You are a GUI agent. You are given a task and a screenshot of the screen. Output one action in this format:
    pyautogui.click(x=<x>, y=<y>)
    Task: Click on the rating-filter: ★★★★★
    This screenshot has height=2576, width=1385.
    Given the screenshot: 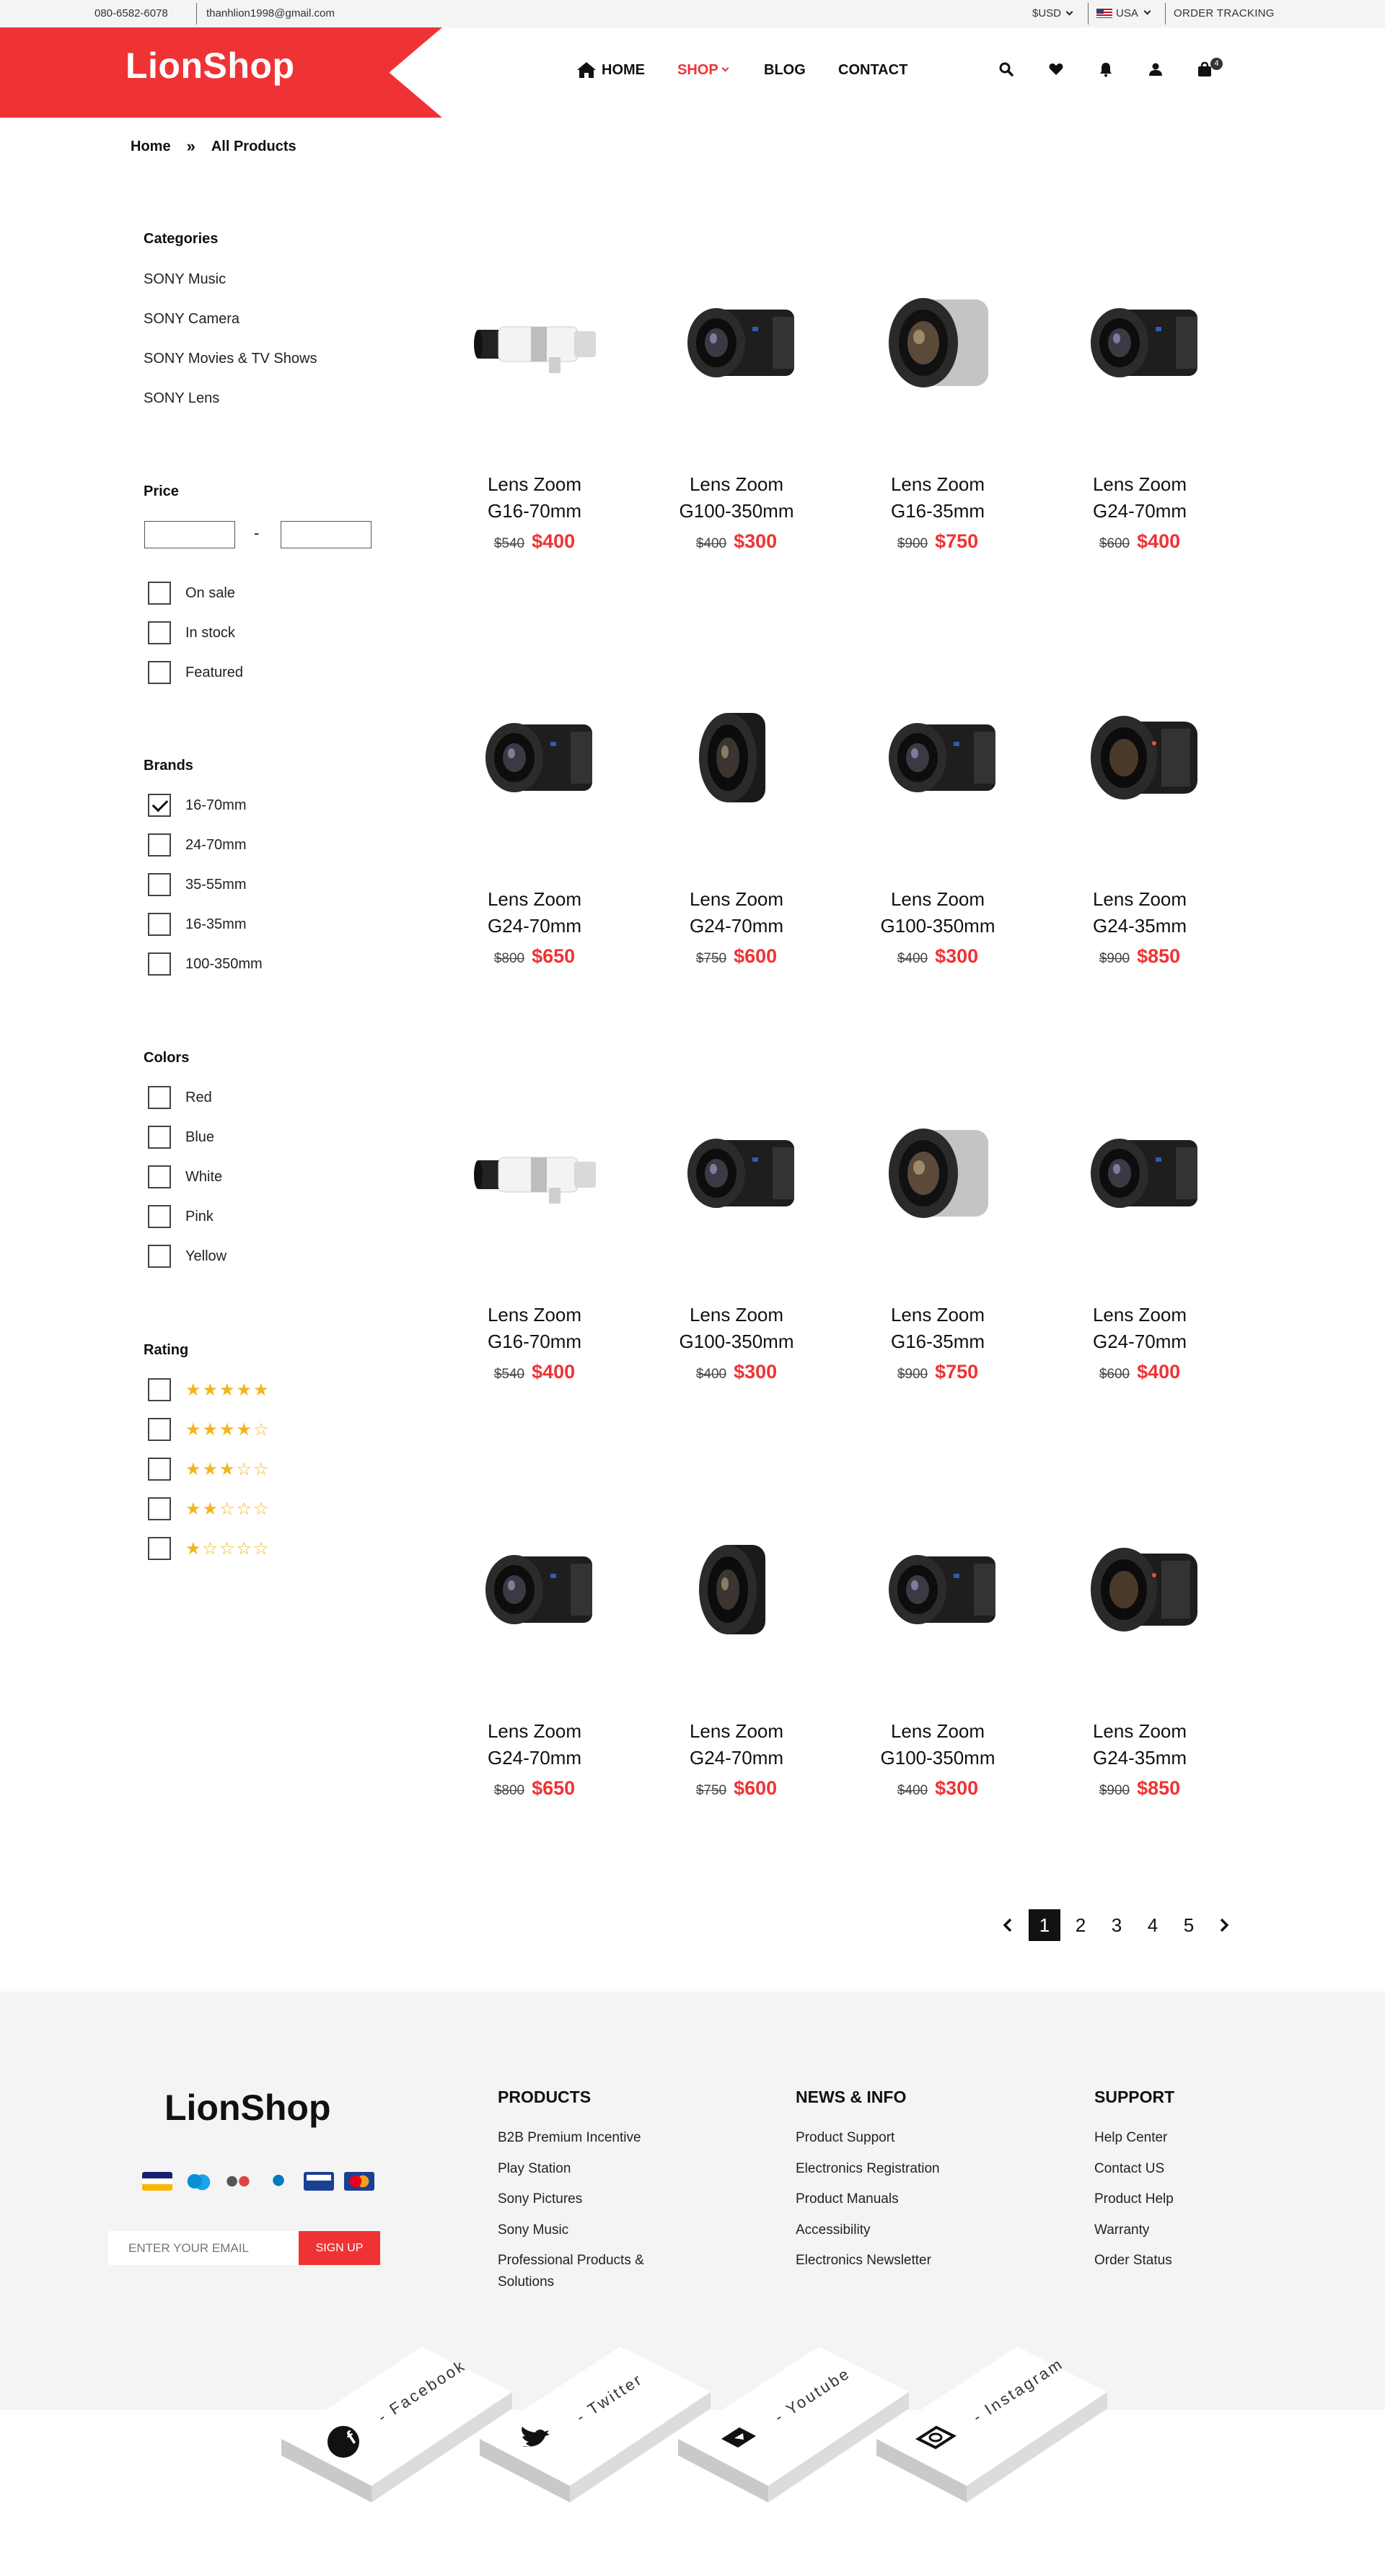 What is the action you would take?
    pyautogui.click(x=209, y=1389)
    